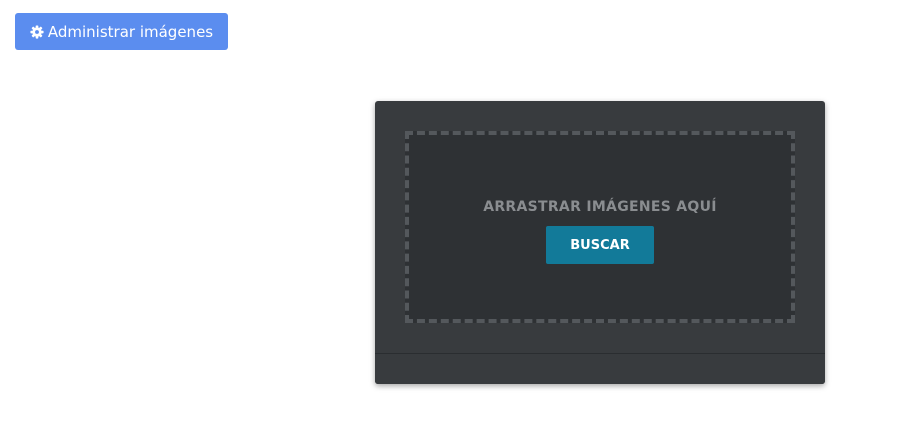 This screenshot has height=445, width=911. What do you see at coordinates (600, 207) in the screenshot?
I see `dropzone-text: ARRASTRAR IMÁGENES AQUÍ` at bounding box center [600, 207].